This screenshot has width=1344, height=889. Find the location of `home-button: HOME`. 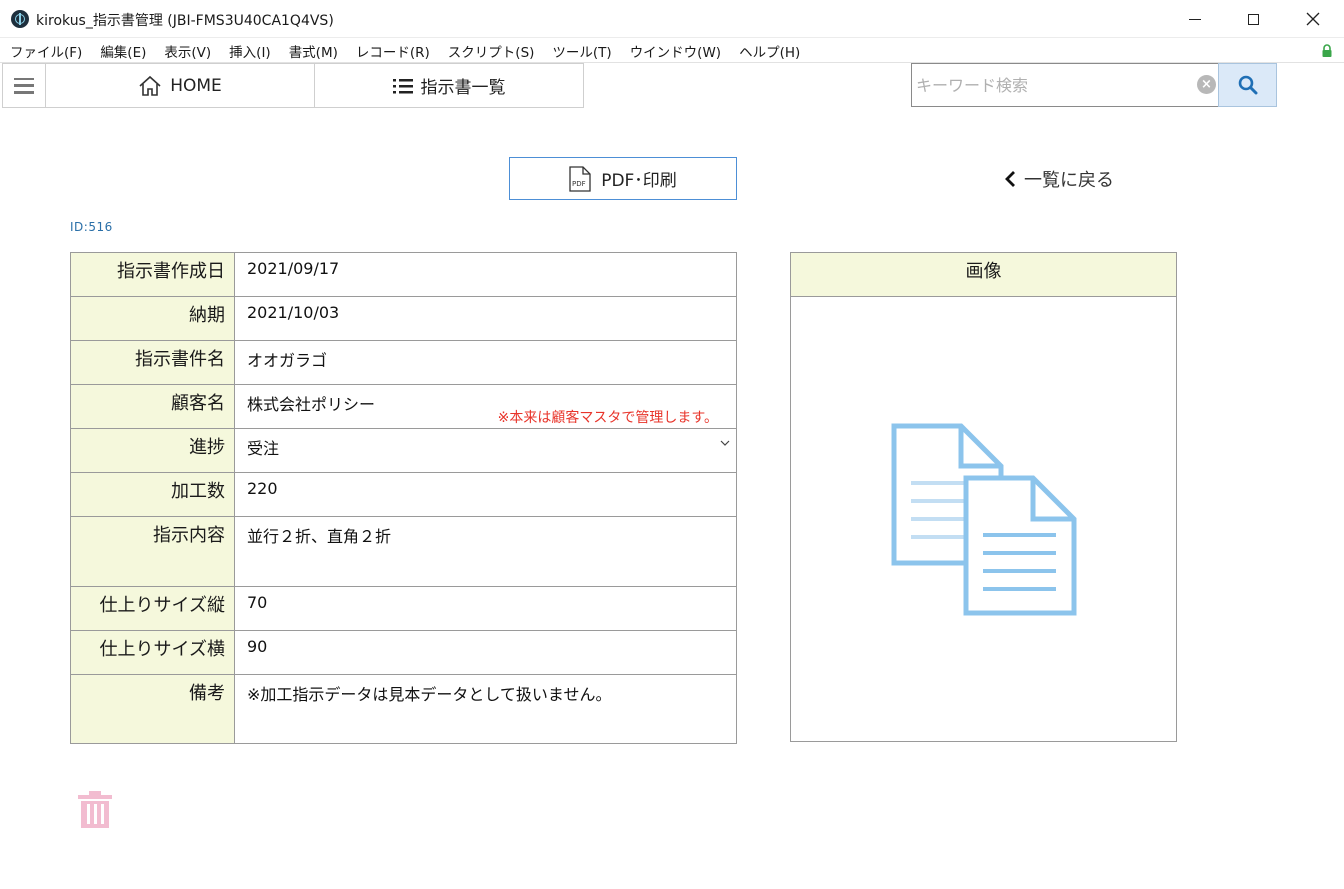

home-button: HOME is located at coordinates (180, 85).